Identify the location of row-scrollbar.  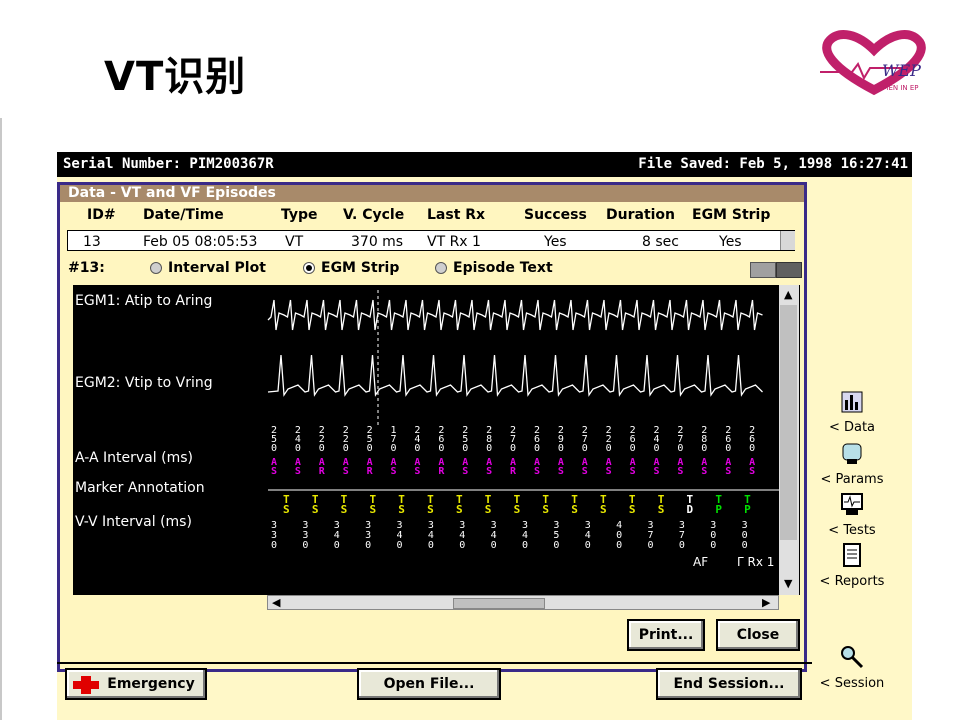
(787, 240).